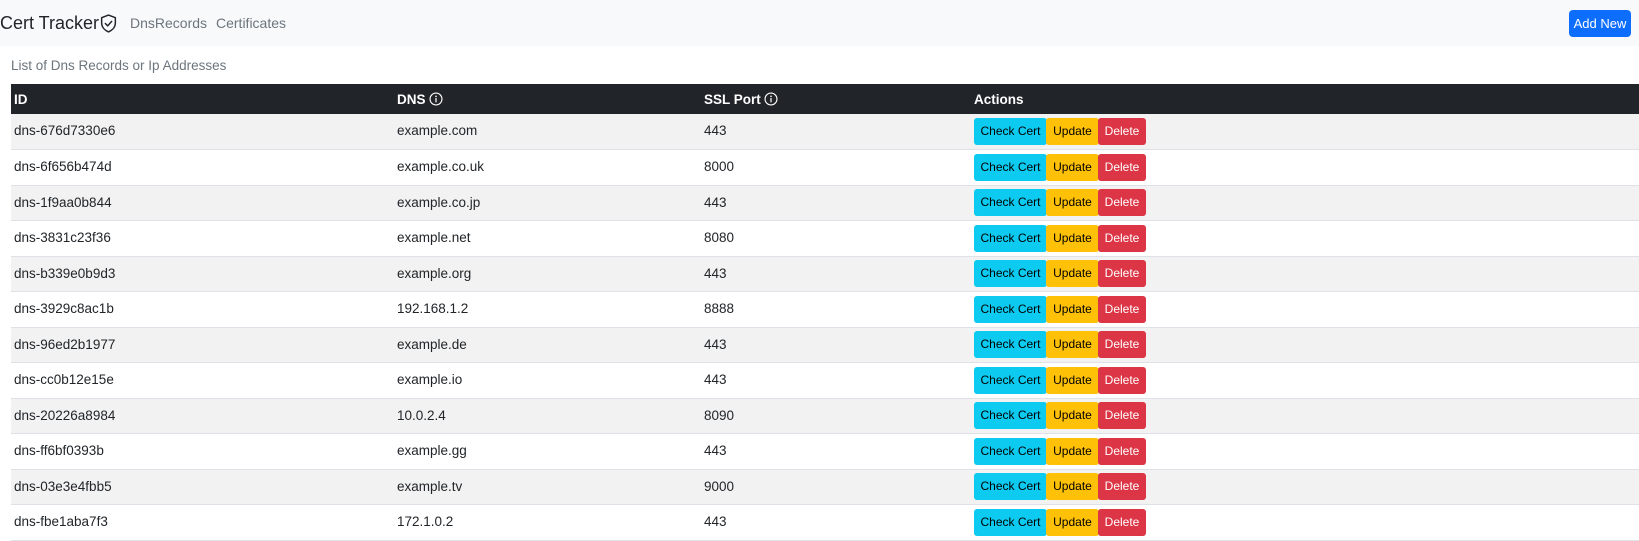 Image resolution: width=1639 pixels, height=541 pixels. What do you see at coordinates (999, 99) in the screenshot?
I see `column-header-actions-label: Actions` at bounding box center [999, 99].